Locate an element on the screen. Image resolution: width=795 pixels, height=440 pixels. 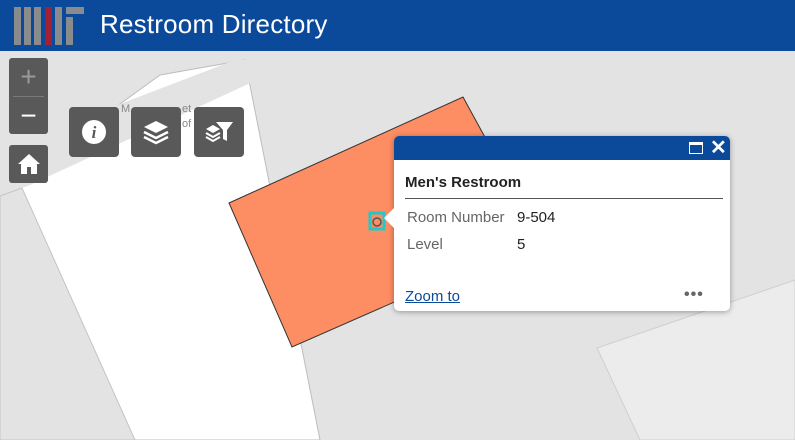
zoom-to-link: Zoom to is located at coordinates (432, 296).